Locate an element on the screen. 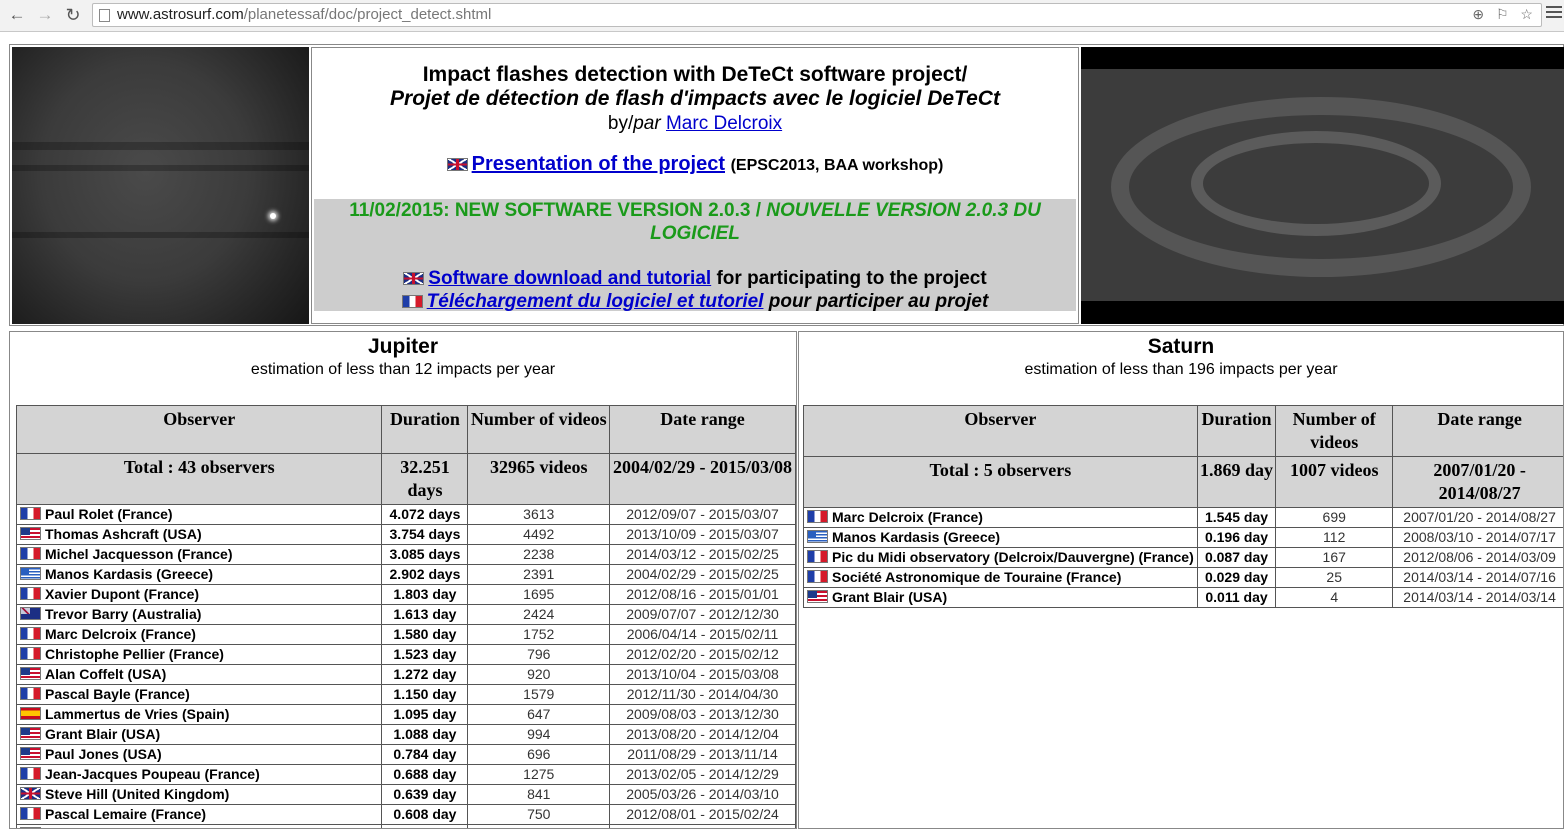  presentation-link: Presentation of the project is located at coordinates (598, 164).